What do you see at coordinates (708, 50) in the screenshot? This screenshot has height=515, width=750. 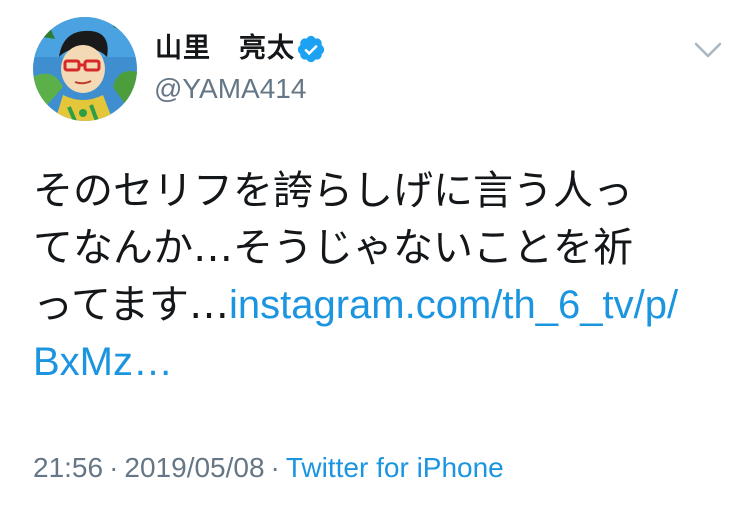 I see `chevron-down-icon` at bounding box center [708, 50].